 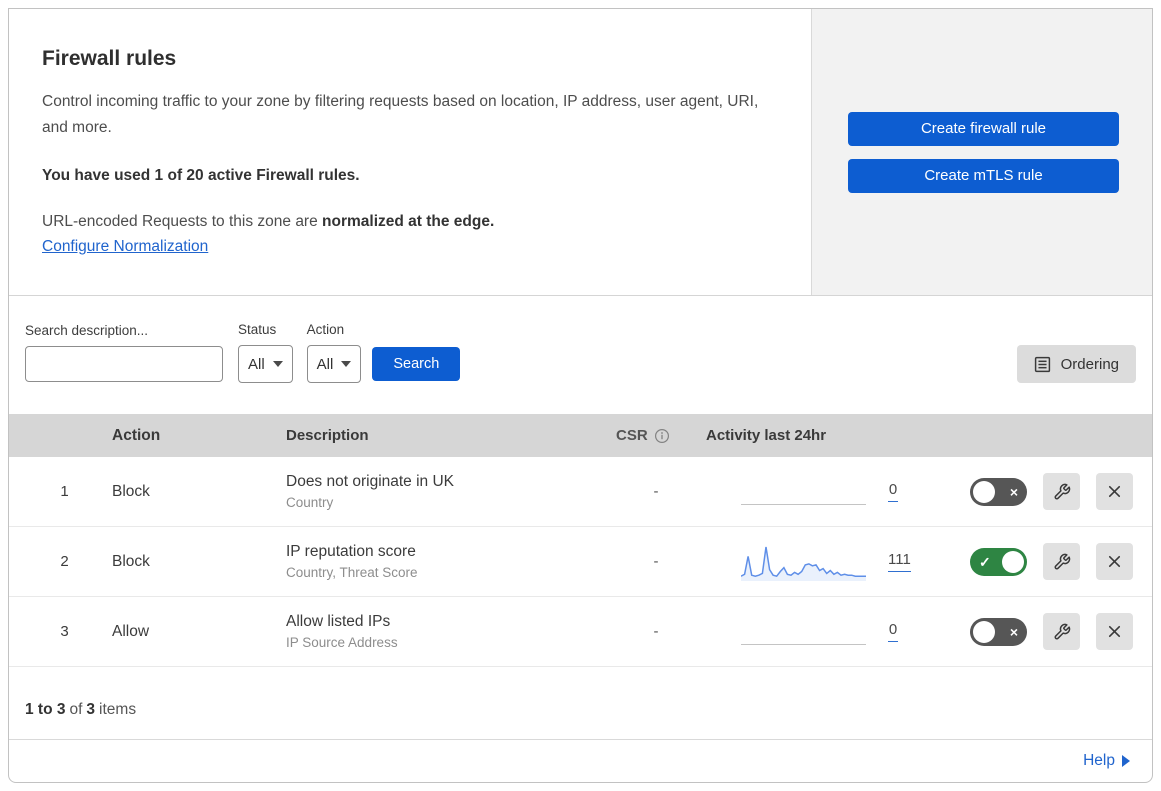 I want to click on items-of: of, so click(x=76, y=709).